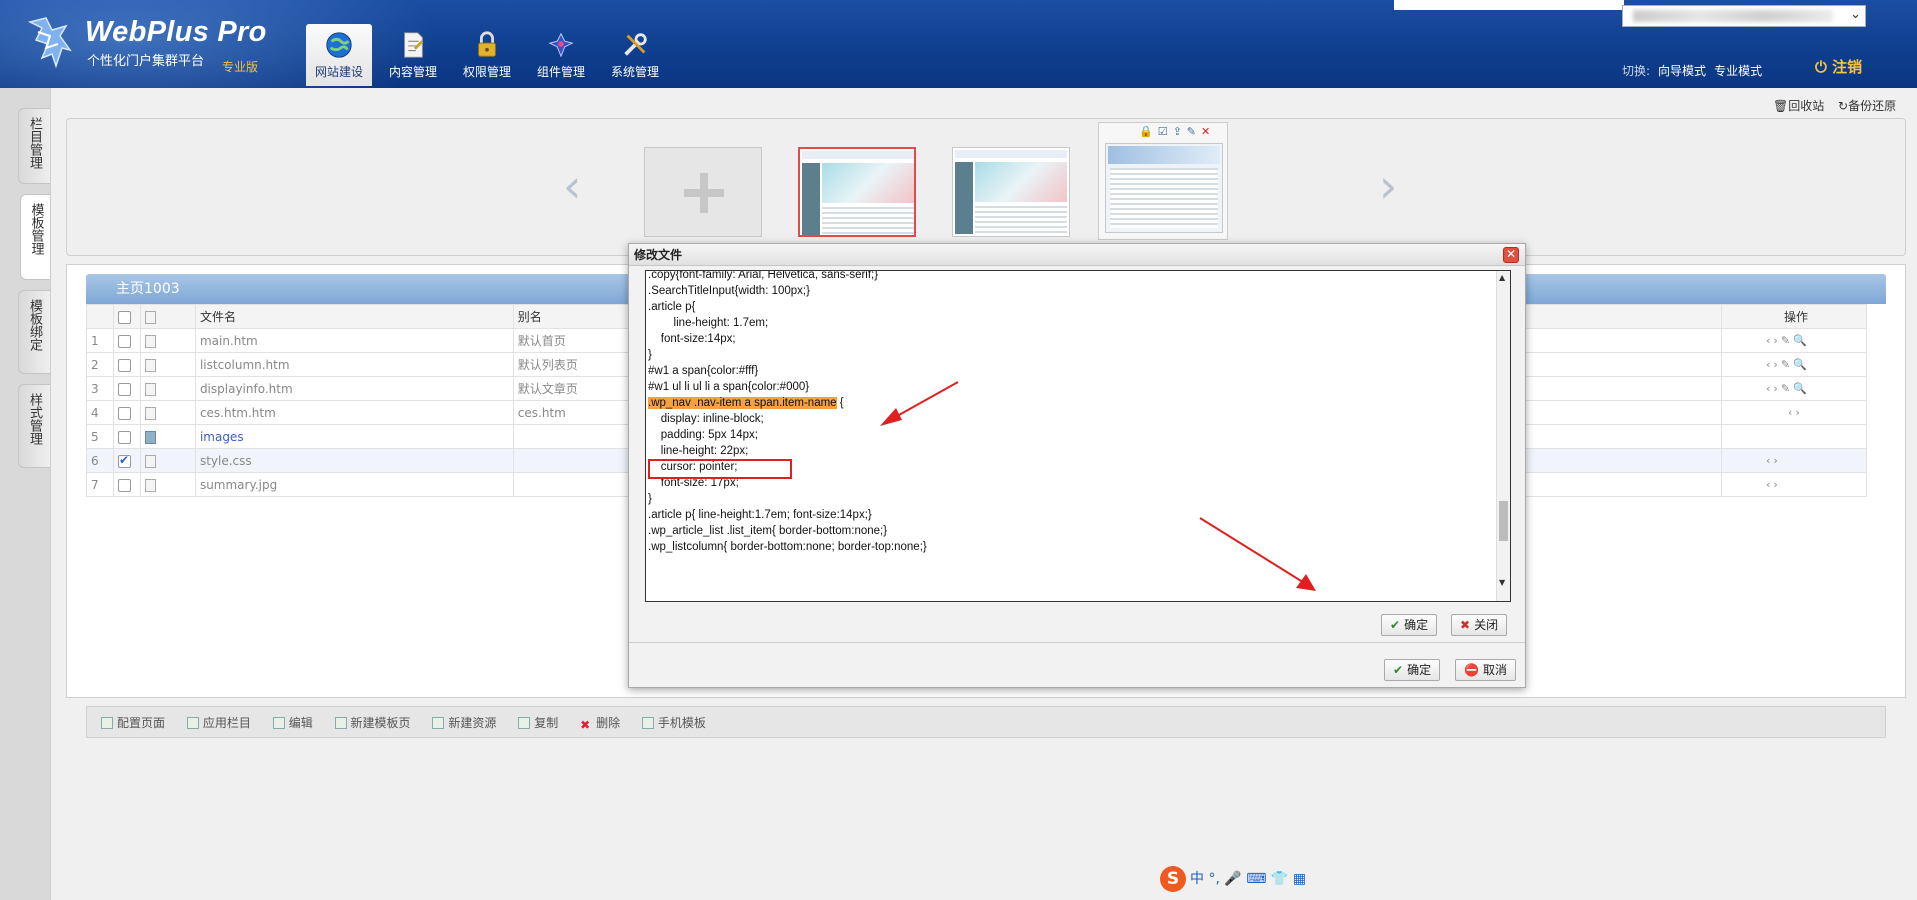 This screenshot has width=1917, height=900. Describe the element at coordinates (1798, 105) in the screenshot. I see `recycle-bin-link: 🗑回收站` at that location.